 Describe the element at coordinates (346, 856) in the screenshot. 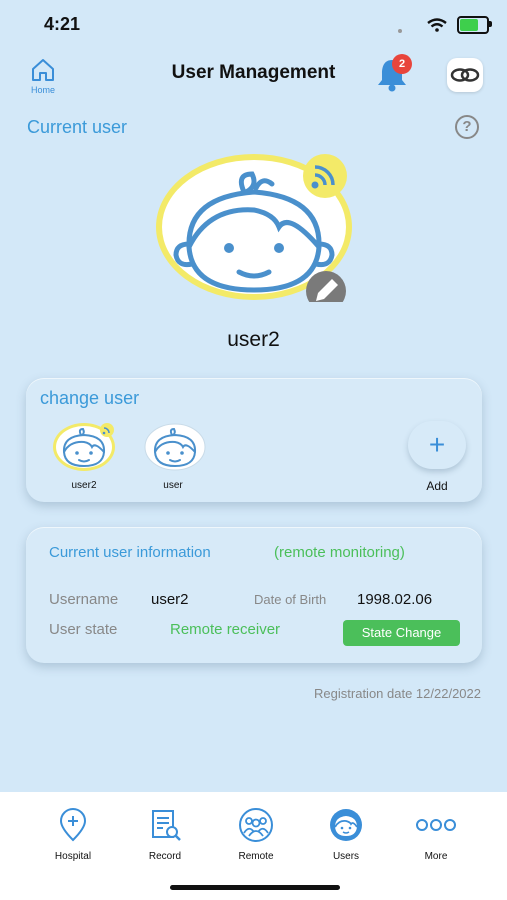

I see `tab-users-label: Users` at that location.